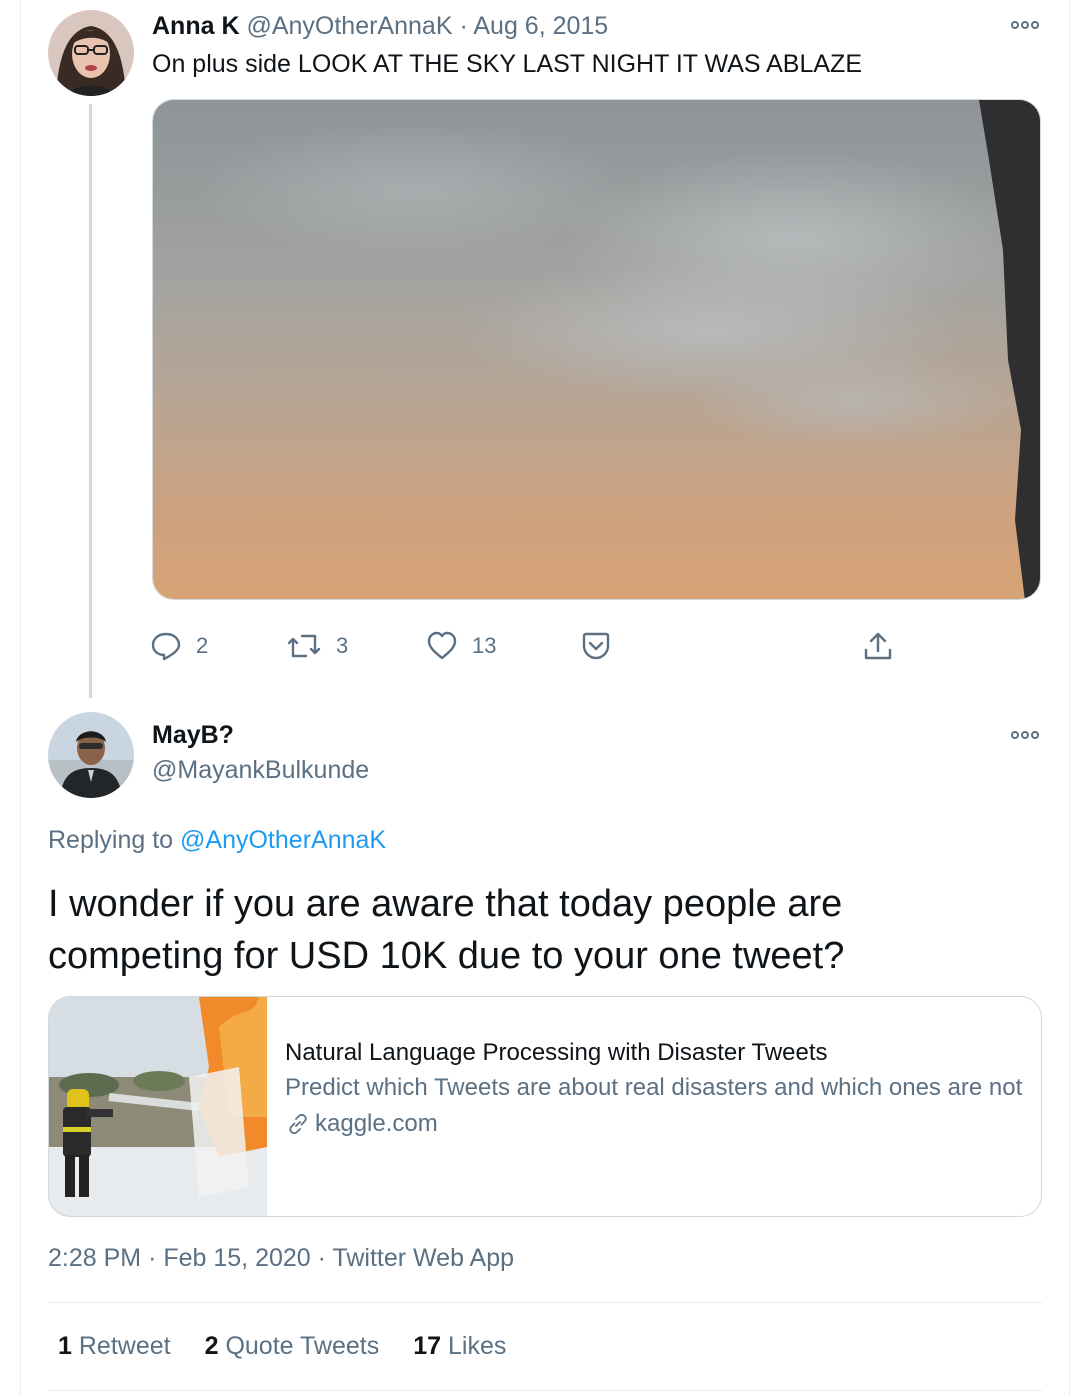 This screenshot has height=1395, width=1078. I want to click on card-image, so click(158, 1106).